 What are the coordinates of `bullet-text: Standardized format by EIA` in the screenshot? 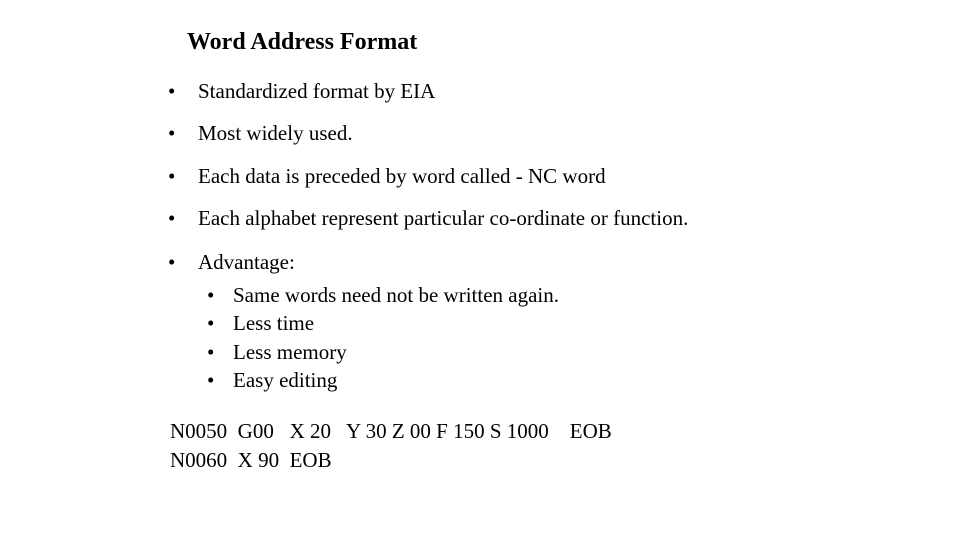 It's located at (317, 91).